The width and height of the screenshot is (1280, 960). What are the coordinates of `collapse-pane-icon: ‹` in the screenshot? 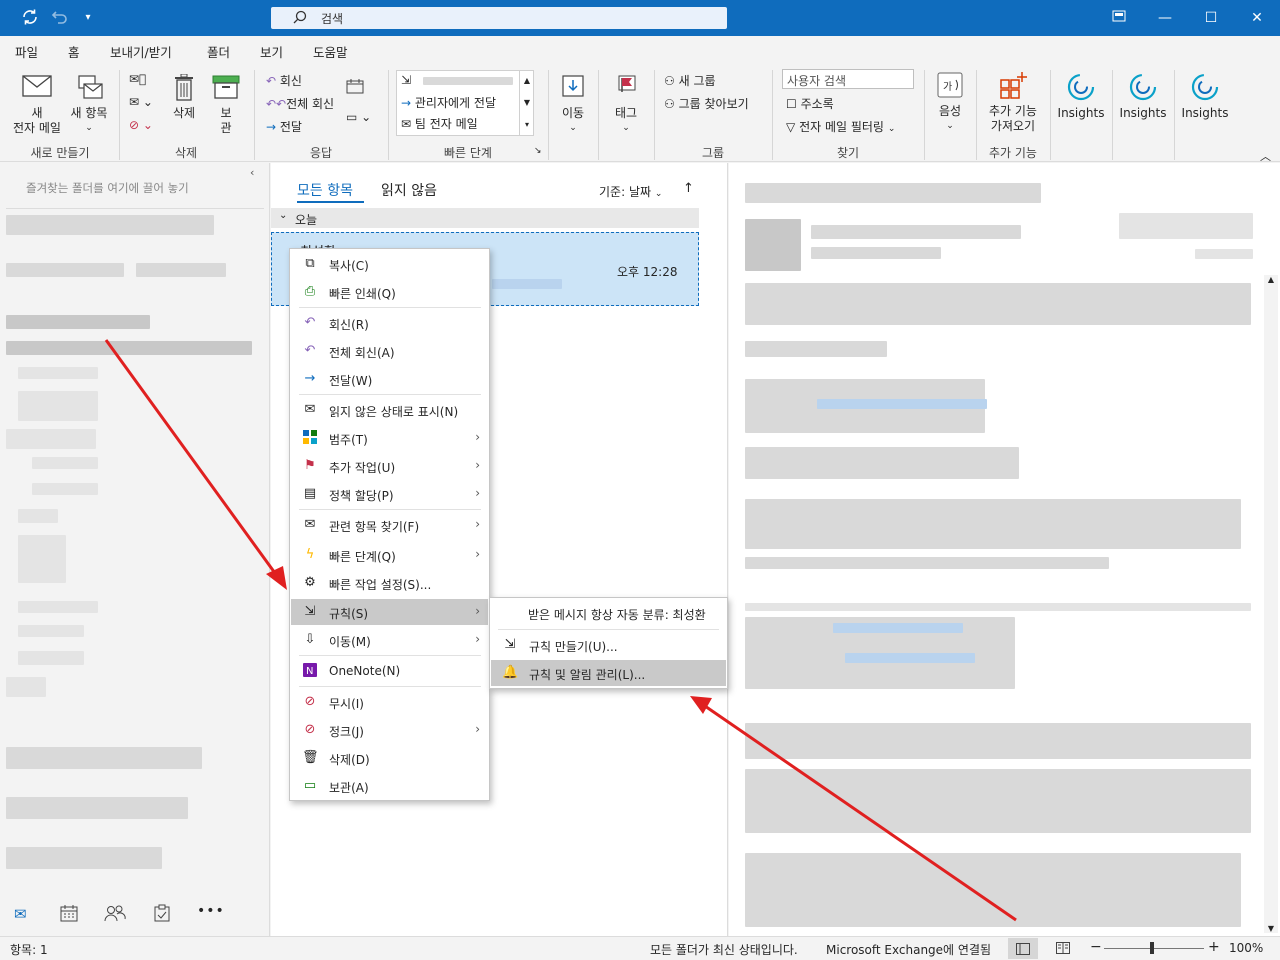 It's located at (252, 172).